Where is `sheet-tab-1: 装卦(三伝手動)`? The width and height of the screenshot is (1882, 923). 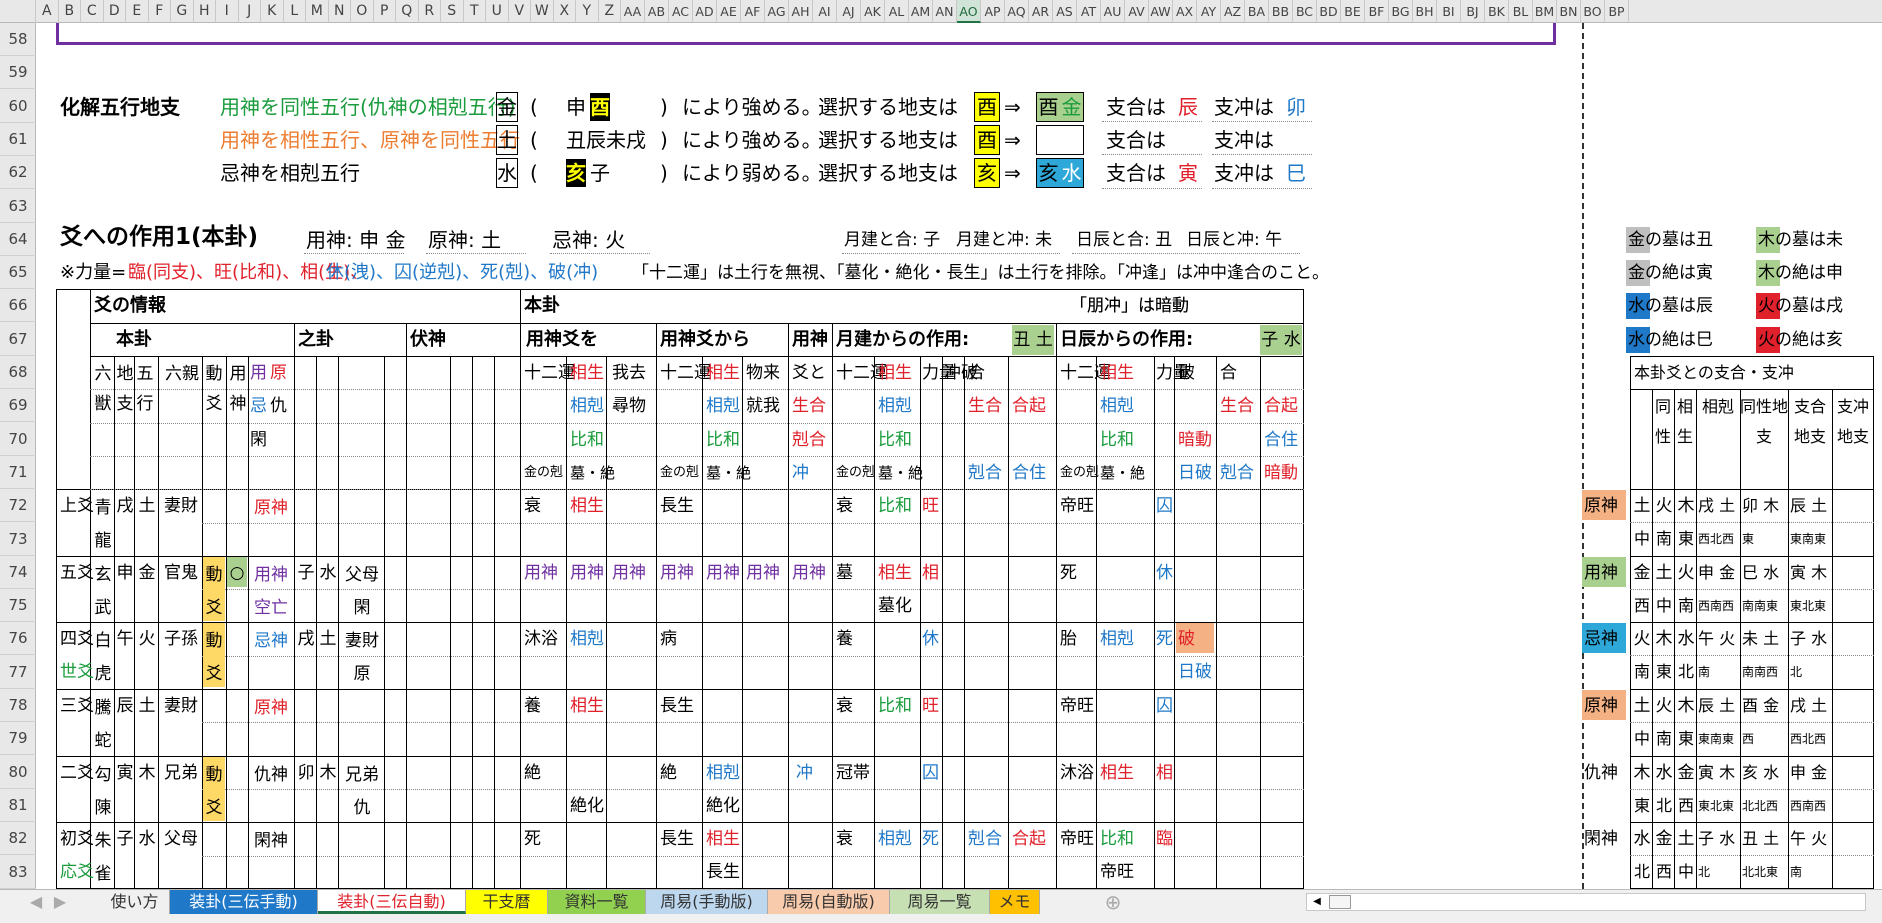
sheet-tab-1: 装卦(三伝手動) is located at coordinates (244, 902).